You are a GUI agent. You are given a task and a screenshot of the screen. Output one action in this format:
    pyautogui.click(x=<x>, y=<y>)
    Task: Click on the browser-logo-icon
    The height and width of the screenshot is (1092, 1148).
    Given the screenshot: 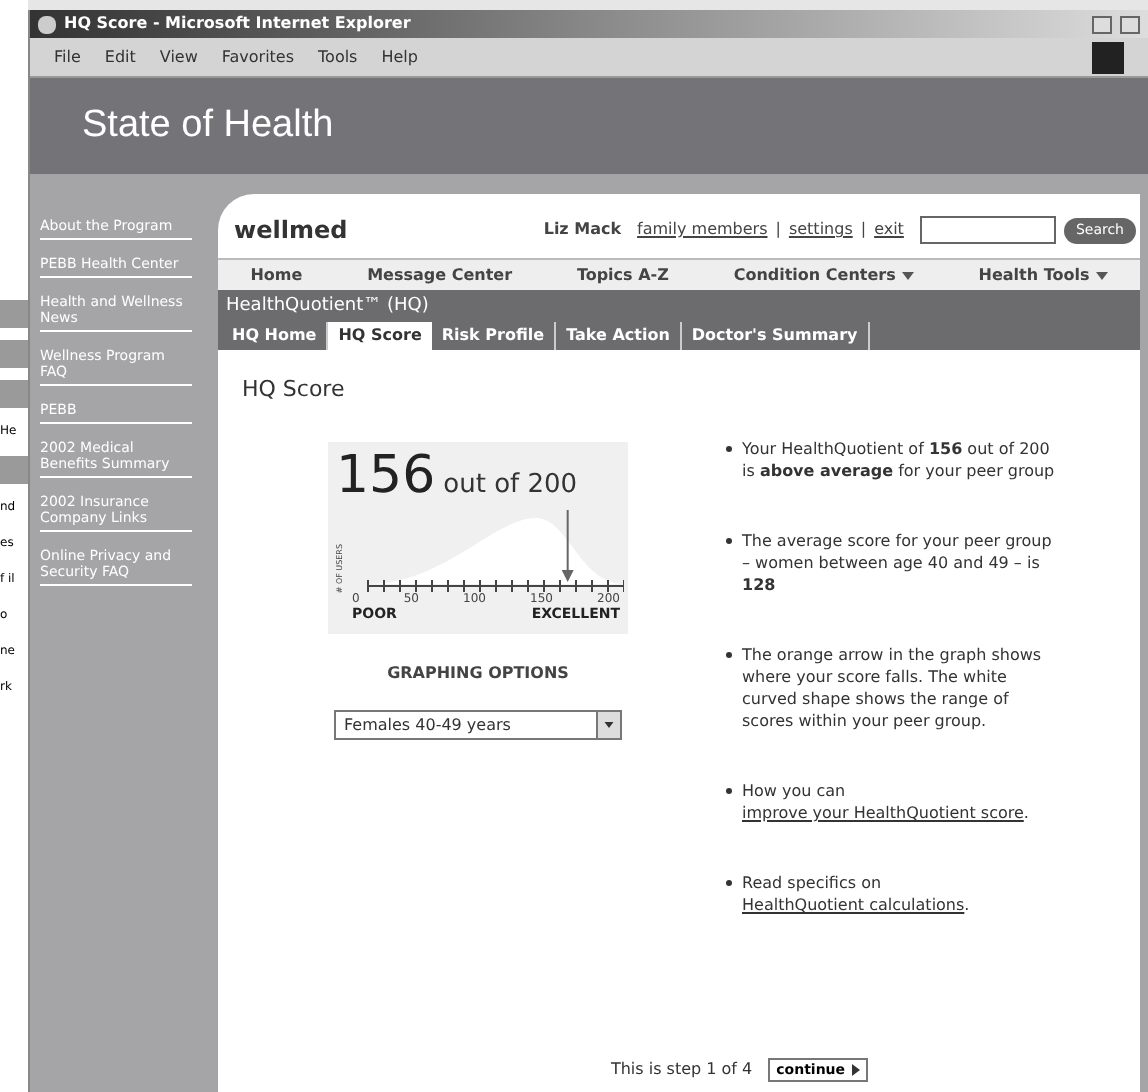 What is the action you would take?
    pyautogui.click(x=1108, y=57)
    